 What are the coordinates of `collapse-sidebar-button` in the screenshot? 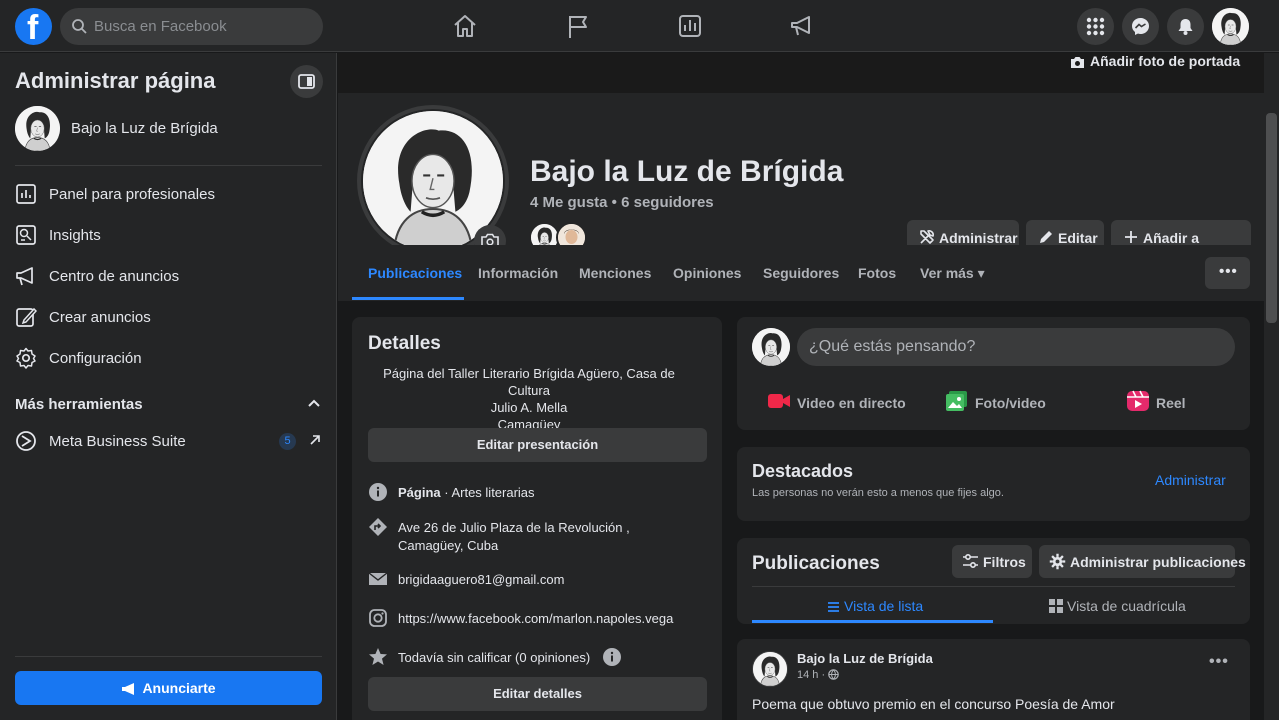 It's located at (306, 81).